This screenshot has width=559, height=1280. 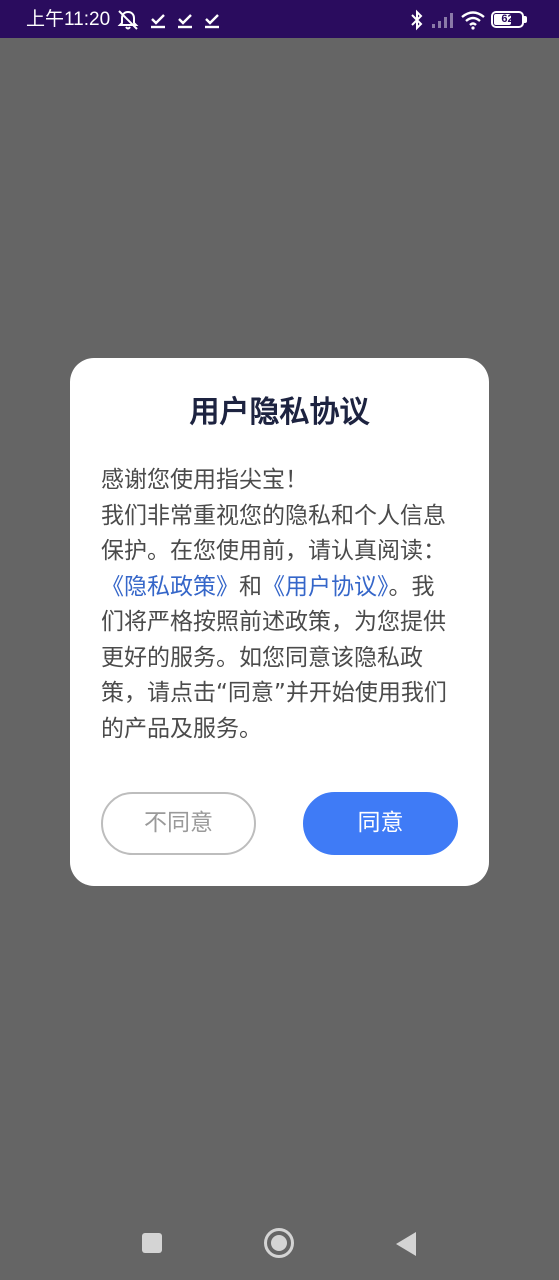 I want to click on bluetooth-icon, so click(x=417, y=22).